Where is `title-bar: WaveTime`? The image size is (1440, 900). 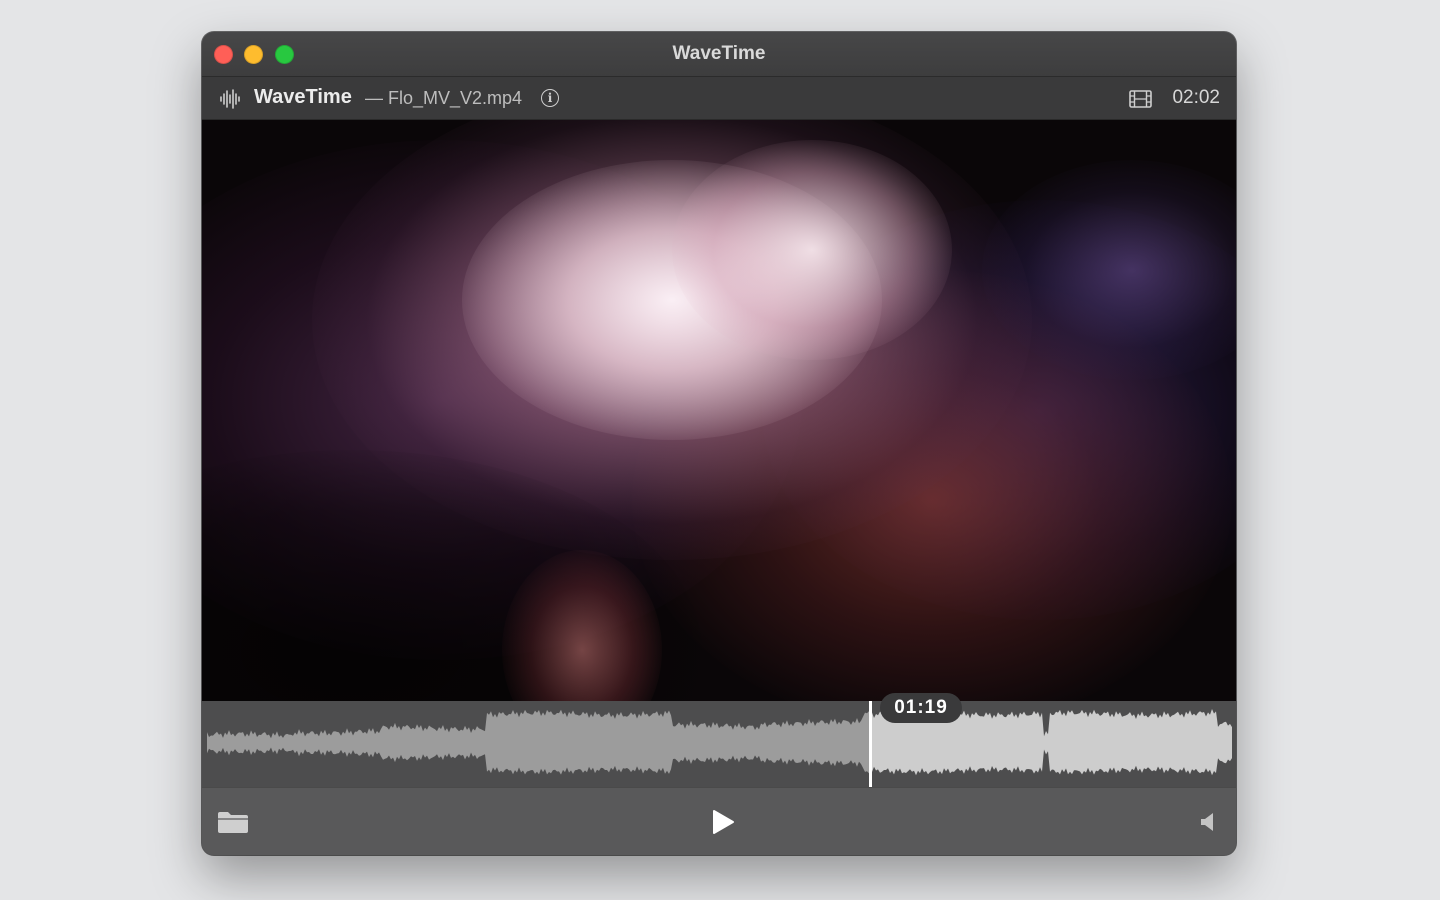 title-bar: WaveTime is located at coordinates (719, 54).